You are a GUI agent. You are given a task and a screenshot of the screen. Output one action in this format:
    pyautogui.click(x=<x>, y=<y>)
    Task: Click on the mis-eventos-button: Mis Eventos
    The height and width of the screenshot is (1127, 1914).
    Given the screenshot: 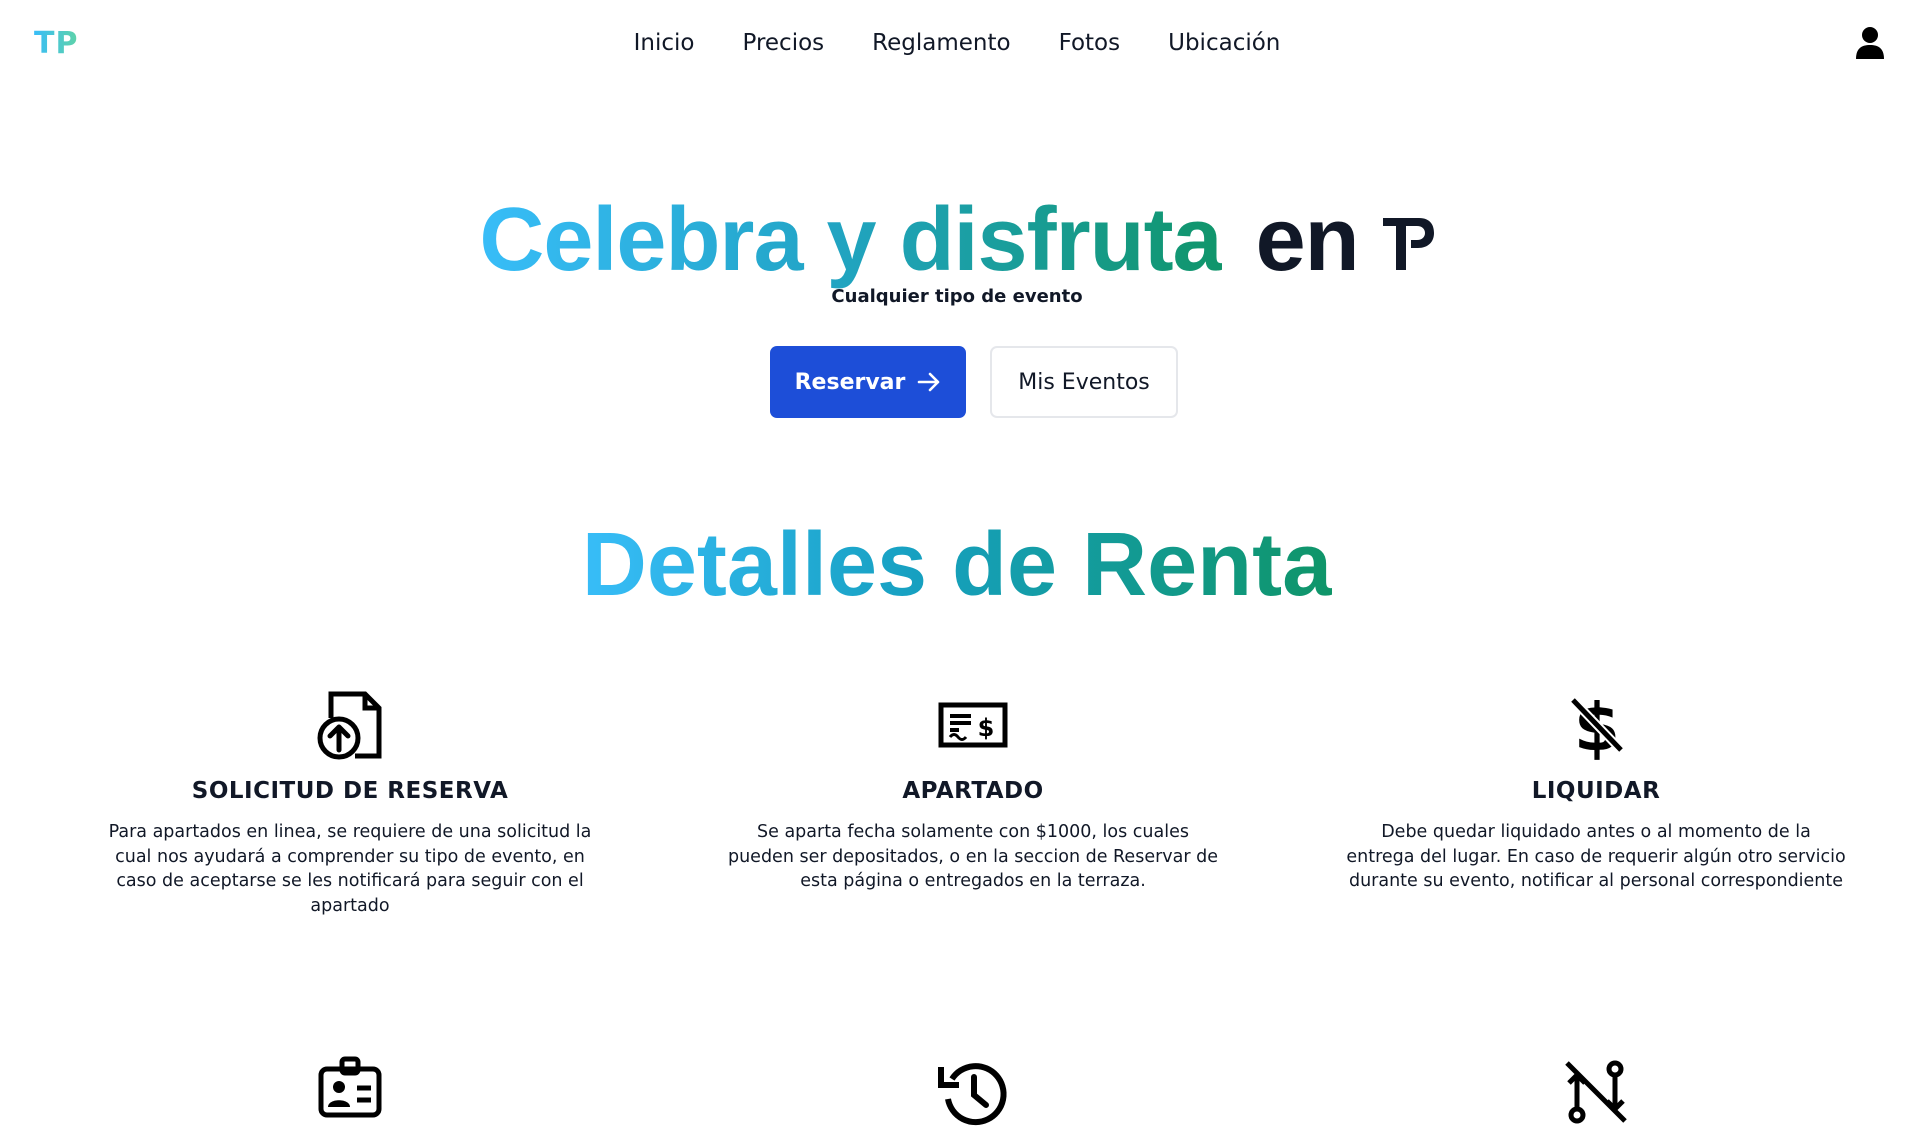 What is the action you would take?
    pyautogui.click(x=1084, y=382)
    